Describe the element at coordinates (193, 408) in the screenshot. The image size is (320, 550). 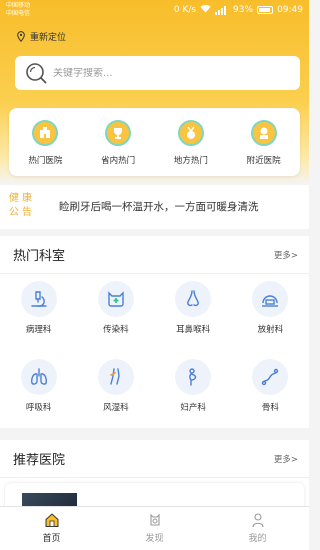
I see `department-label: 妇产科` at that location.